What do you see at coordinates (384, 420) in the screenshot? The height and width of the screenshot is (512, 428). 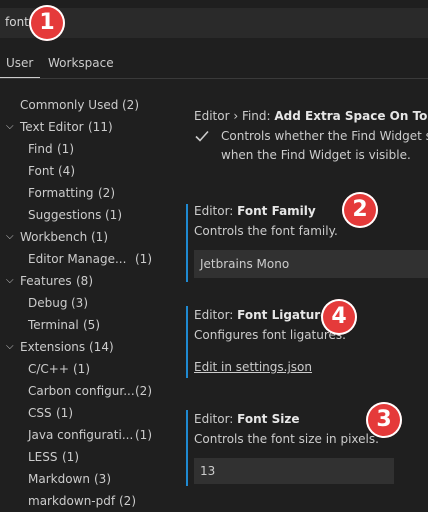 I see `annotation-badge-3: 3` at bounding box center [384, 420].